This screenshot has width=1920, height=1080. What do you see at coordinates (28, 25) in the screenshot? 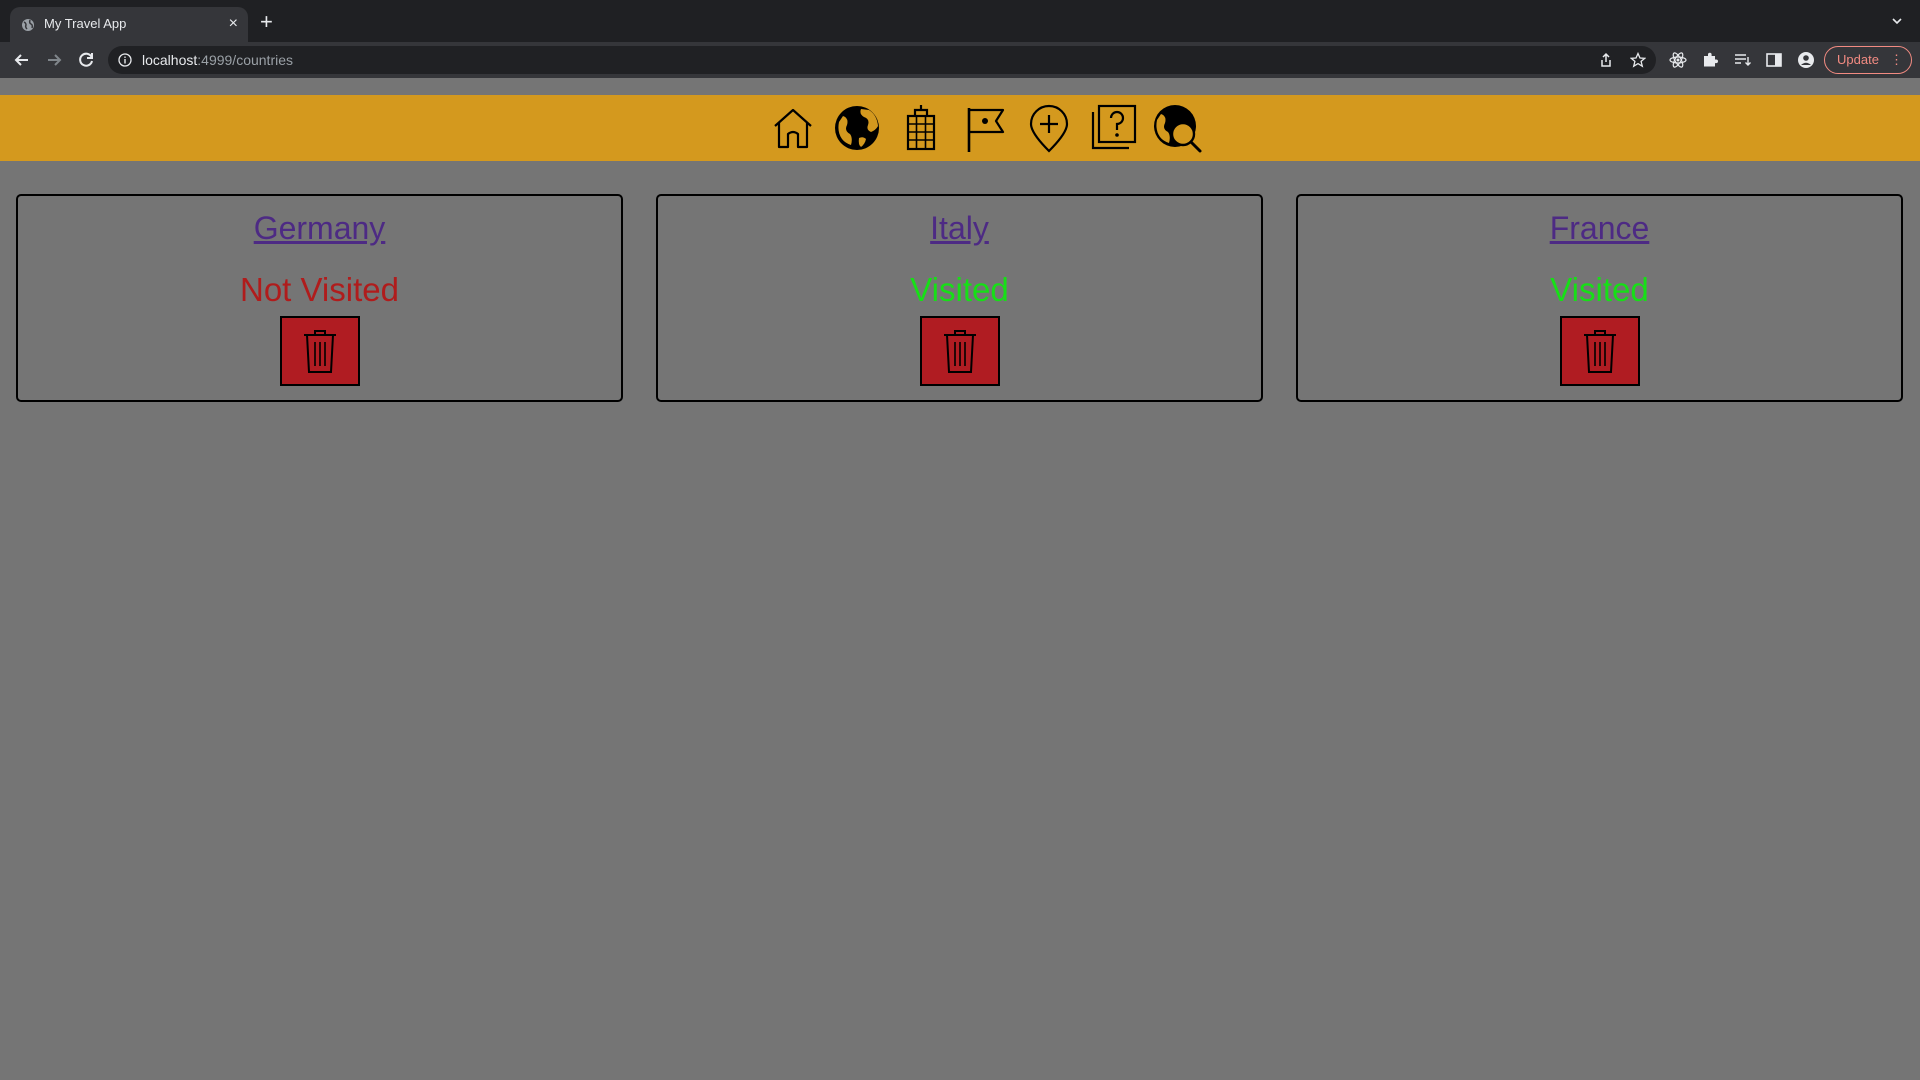
I see `globe-favicon-icon` at bounding box center [28, 25].